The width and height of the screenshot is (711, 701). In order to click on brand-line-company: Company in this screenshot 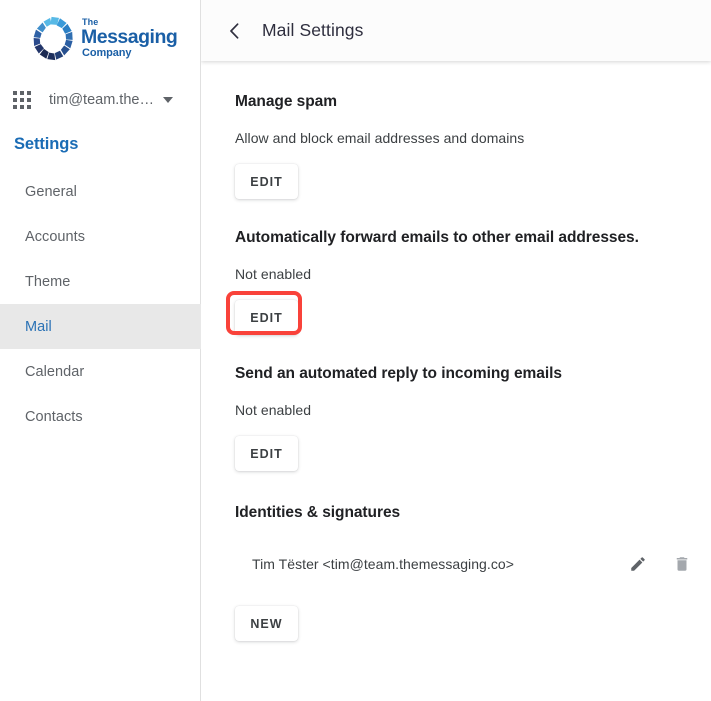, I will do `click(107, 53)`.